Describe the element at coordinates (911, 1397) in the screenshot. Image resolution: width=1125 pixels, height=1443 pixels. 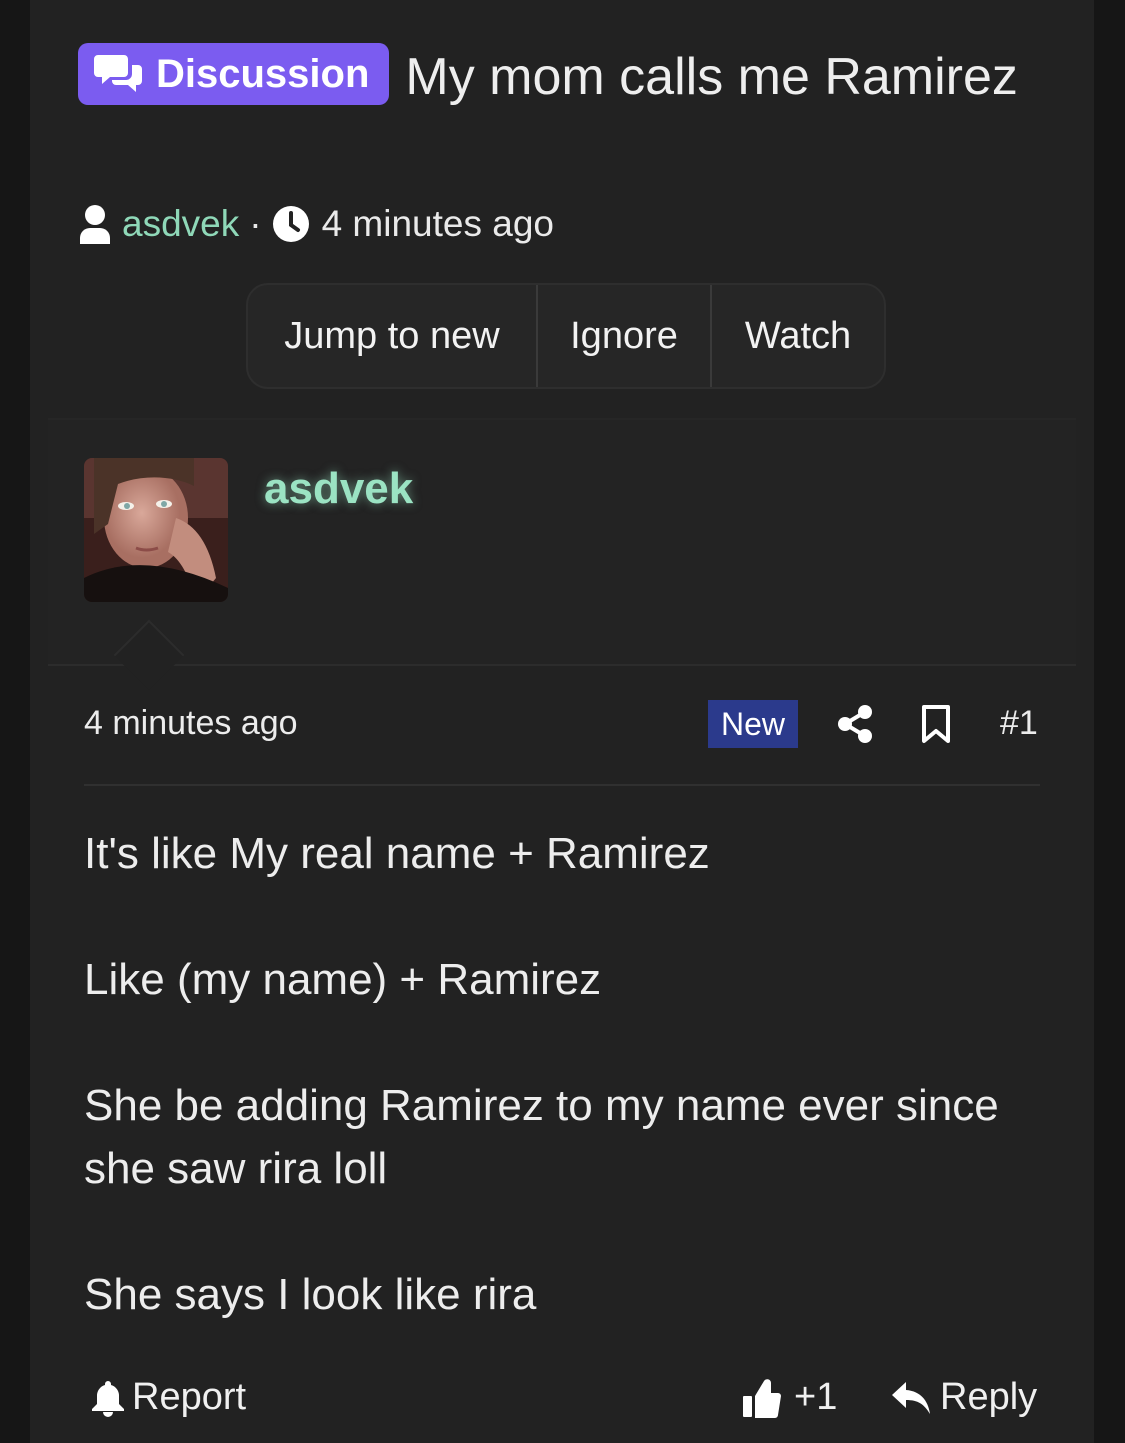
I see `reply-arrow-icon` at that location.